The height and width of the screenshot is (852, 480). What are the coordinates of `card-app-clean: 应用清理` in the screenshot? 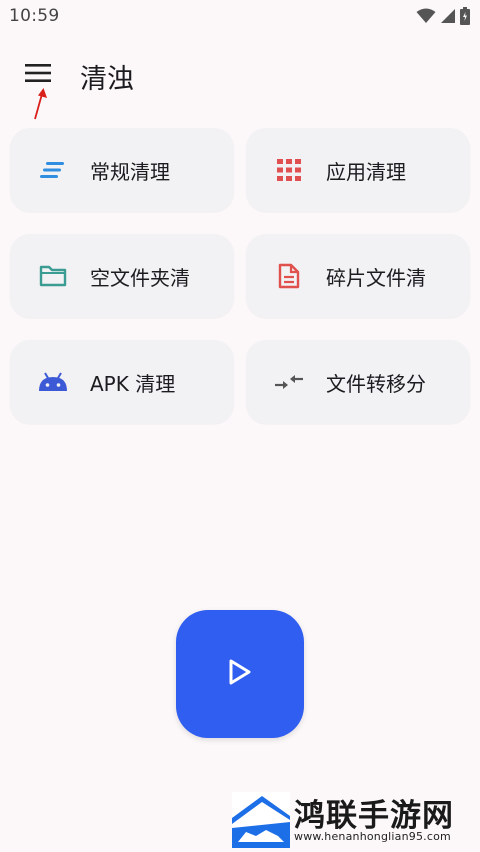 It's located at (358, 170).